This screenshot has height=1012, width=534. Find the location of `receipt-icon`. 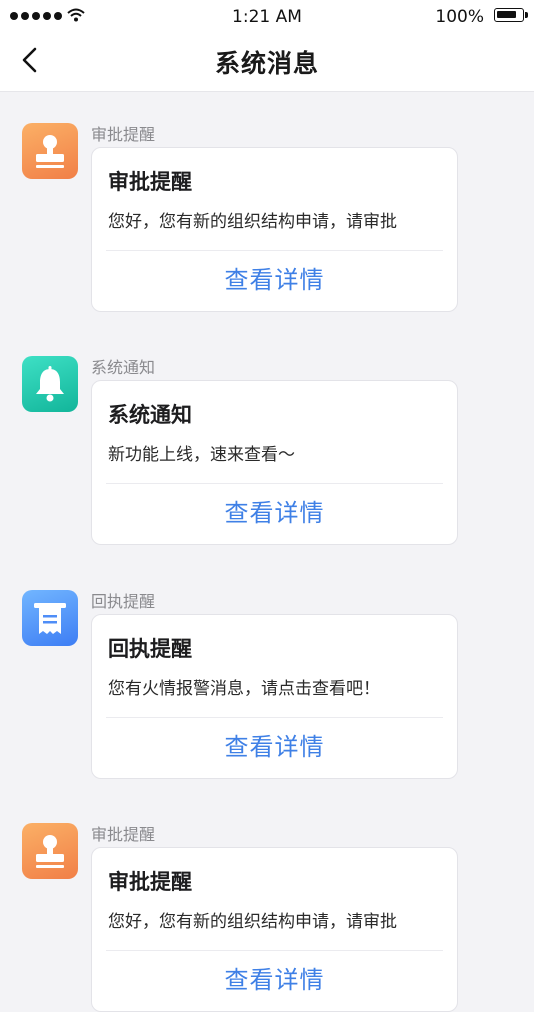

receipt-icon is located at coordinates (50, 618).